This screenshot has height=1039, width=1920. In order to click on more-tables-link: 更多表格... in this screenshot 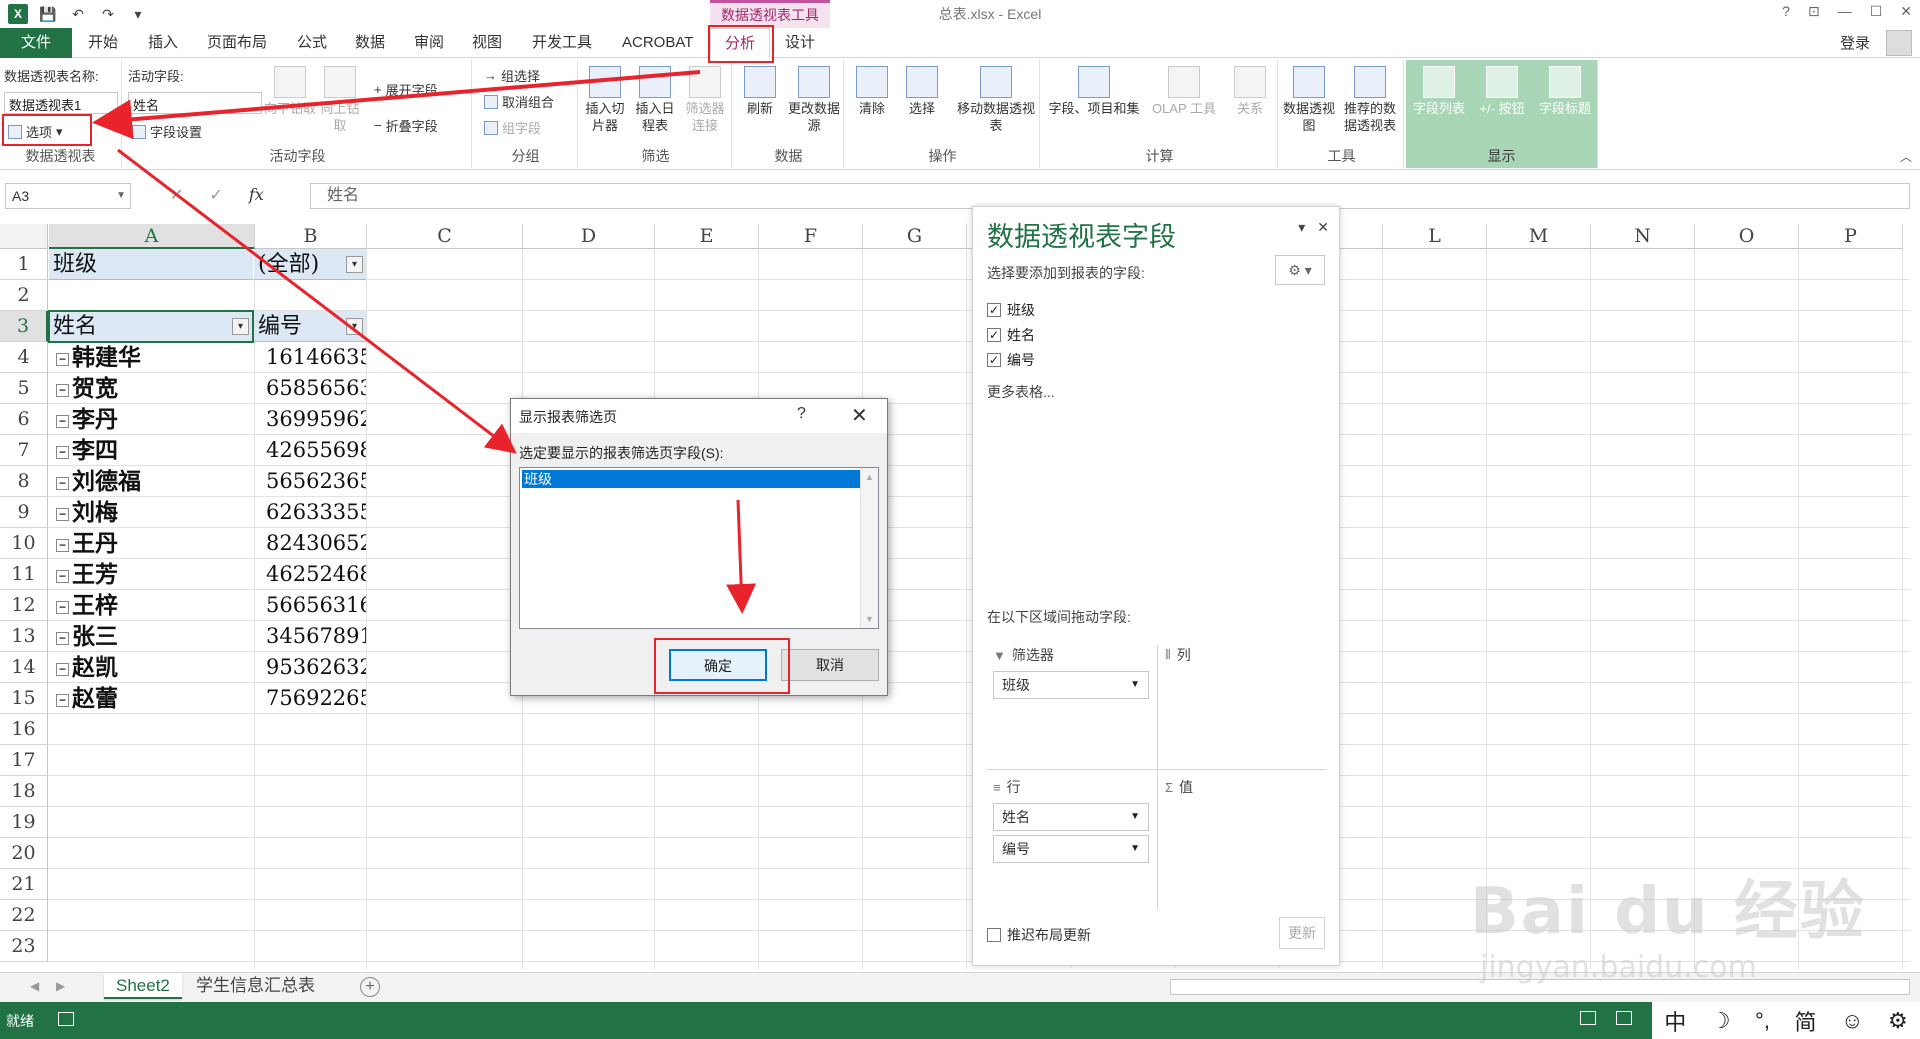, I will do `click(1157, 392)`.